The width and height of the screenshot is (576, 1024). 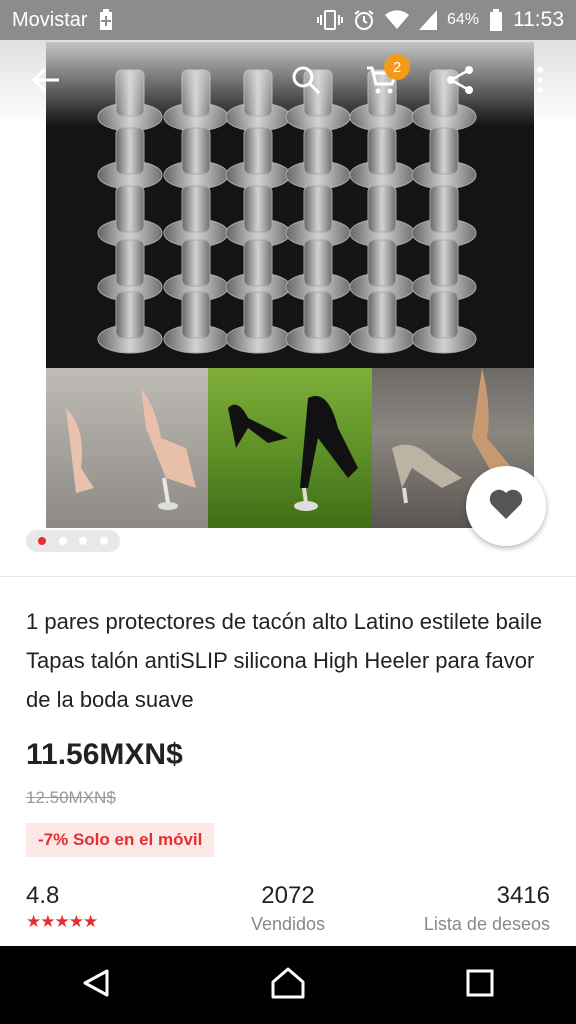 What do you see at coordinates (62, 907) in the screenshot?
I see `rating-block: 4.8 ★★★★★` at bounding box center [62, 907].